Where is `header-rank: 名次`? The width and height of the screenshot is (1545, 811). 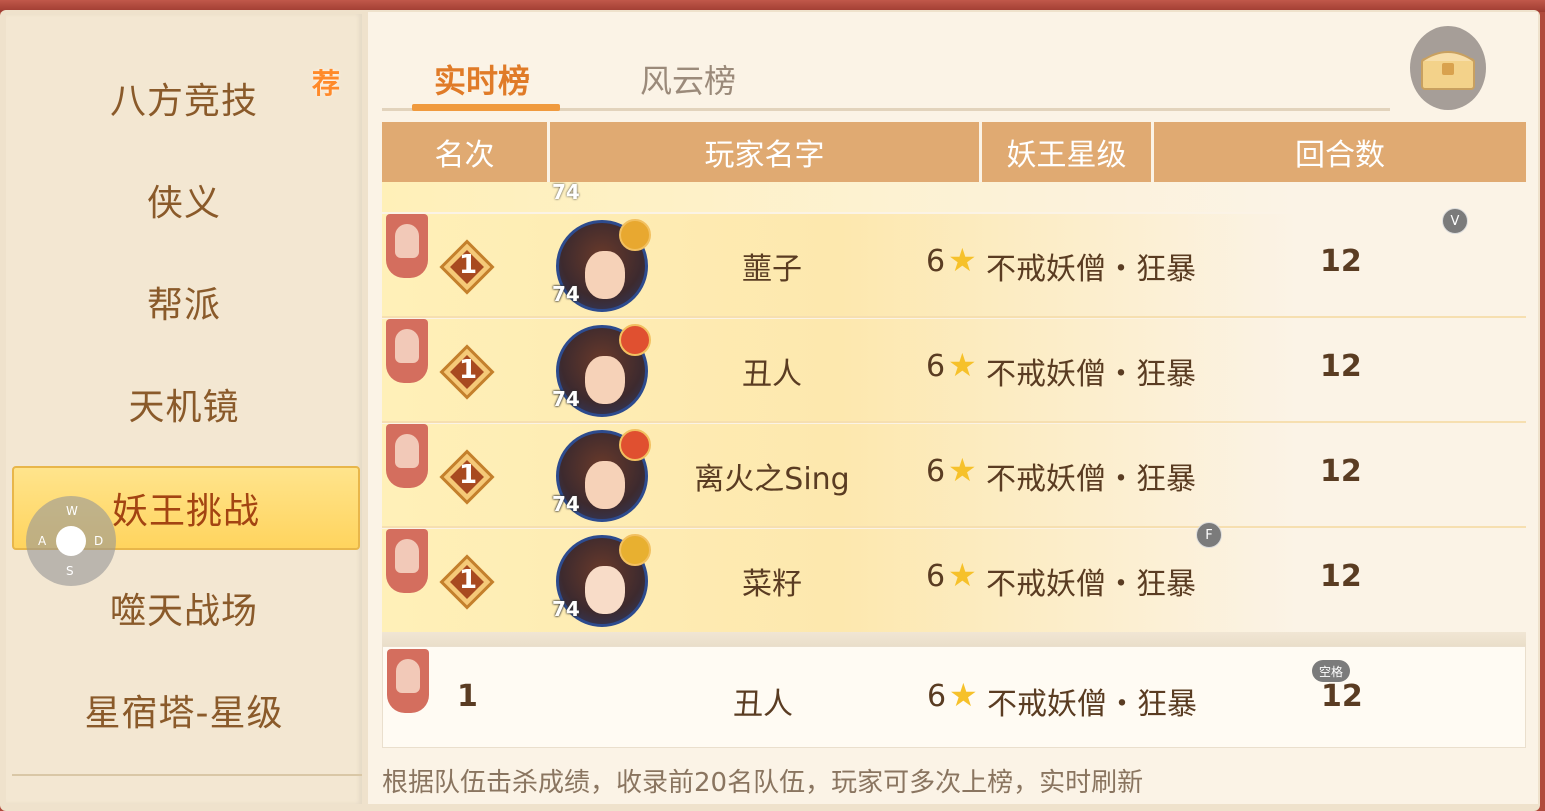 header-rank: 名次 is located at coordinates (466, 152).